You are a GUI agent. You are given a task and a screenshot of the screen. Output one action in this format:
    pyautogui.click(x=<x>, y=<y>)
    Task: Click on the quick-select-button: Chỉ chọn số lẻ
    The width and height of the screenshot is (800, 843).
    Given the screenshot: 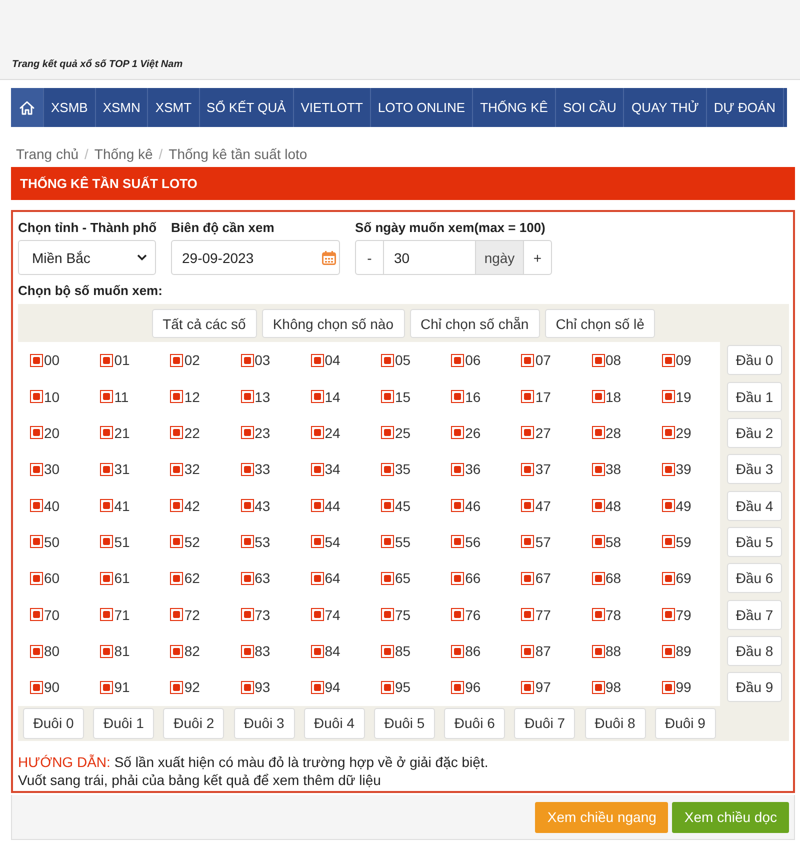 What is the action you would take?
    pyautogui.click(x=600, y=323)
    